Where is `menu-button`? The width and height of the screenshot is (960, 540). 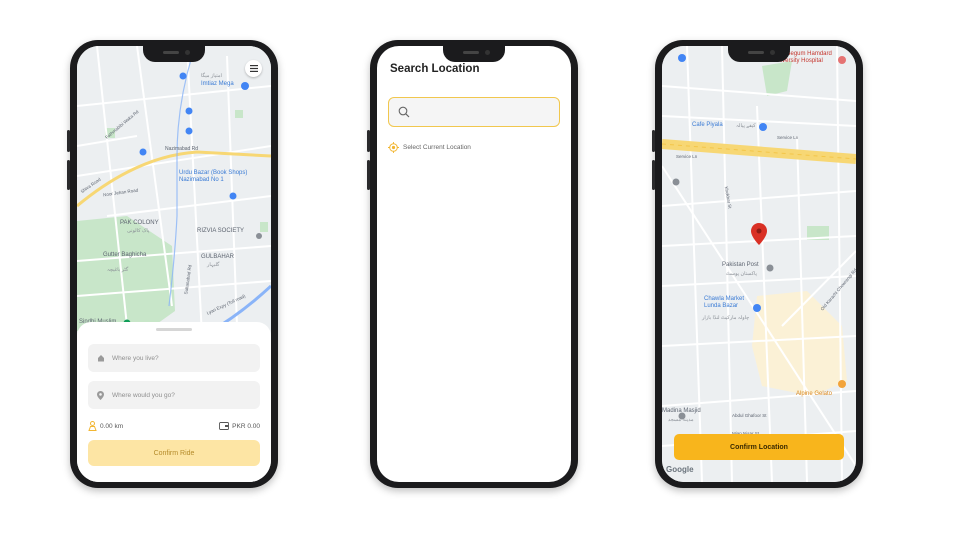
menu-button is located at coordinates (253, 68).